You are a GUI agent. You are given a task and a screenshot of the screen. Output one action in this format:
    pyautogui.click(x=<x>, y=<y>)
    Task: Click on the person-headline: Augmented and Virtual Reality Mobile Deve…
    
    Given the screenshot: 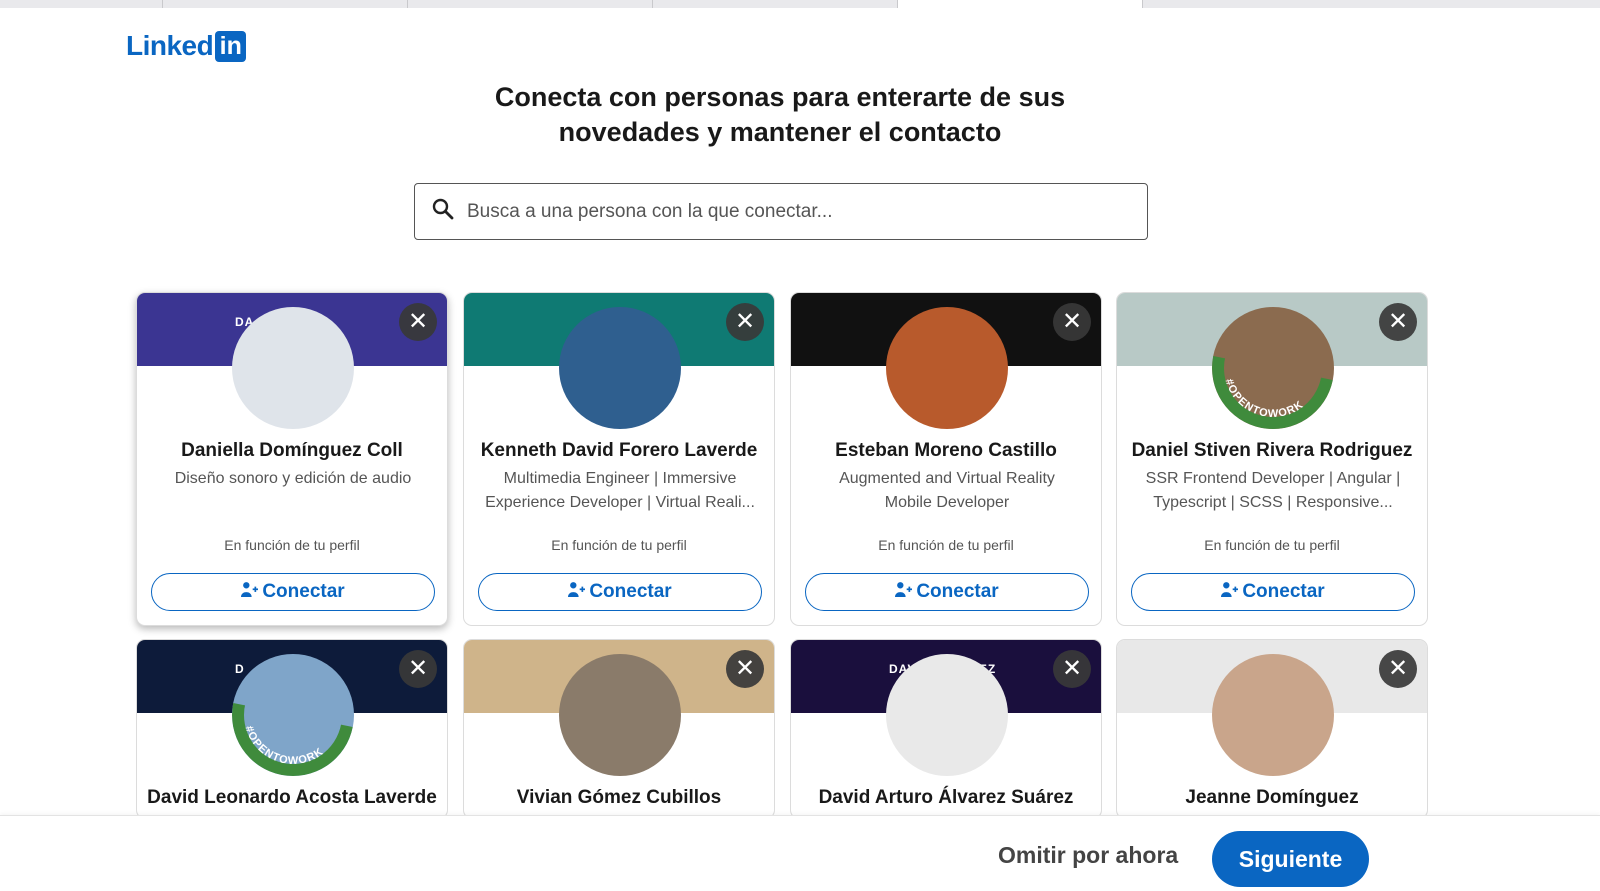 What is the action you would take?
    pyautogui.click(x=947, y=491)
    